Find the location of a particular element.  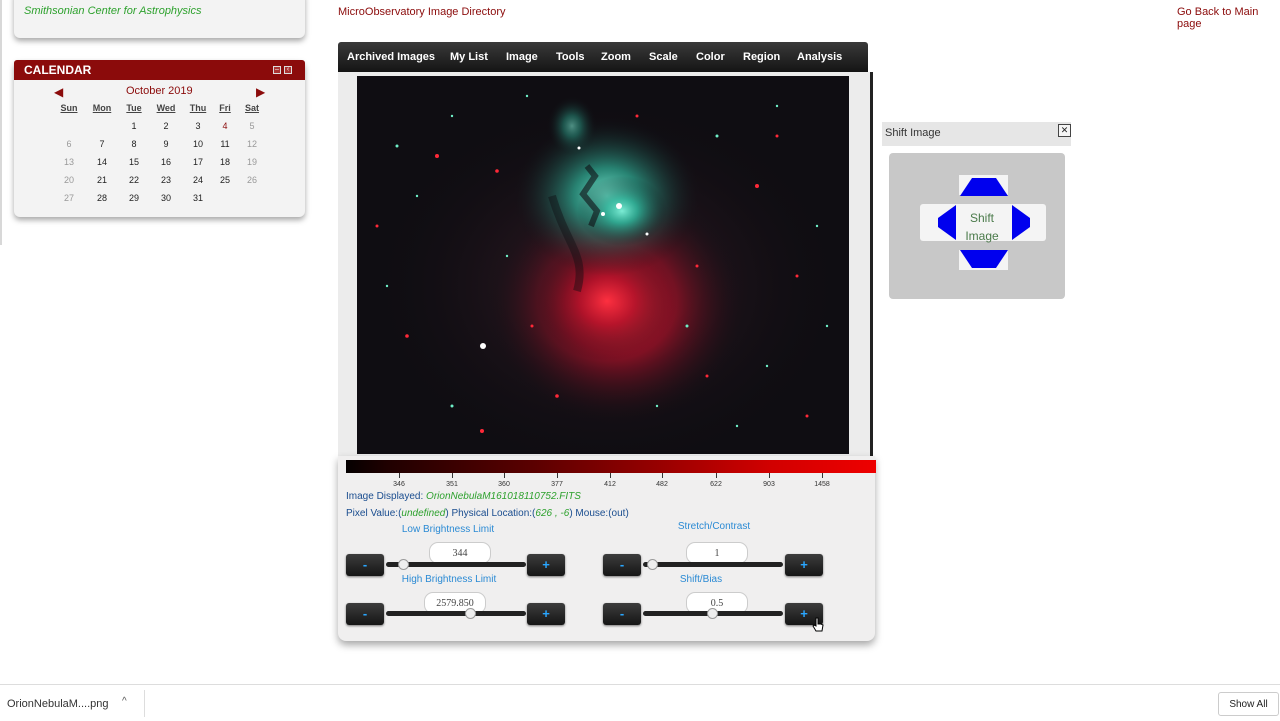

calendar-day: 24 is located at coordinates (198, 180).